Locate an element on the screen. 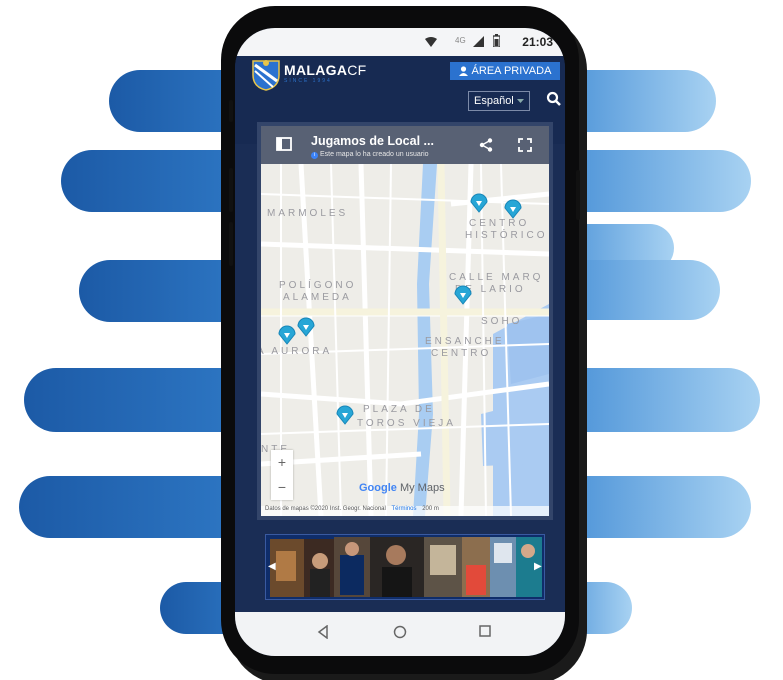  google-logo: Google is located at coordinates (378, 488).